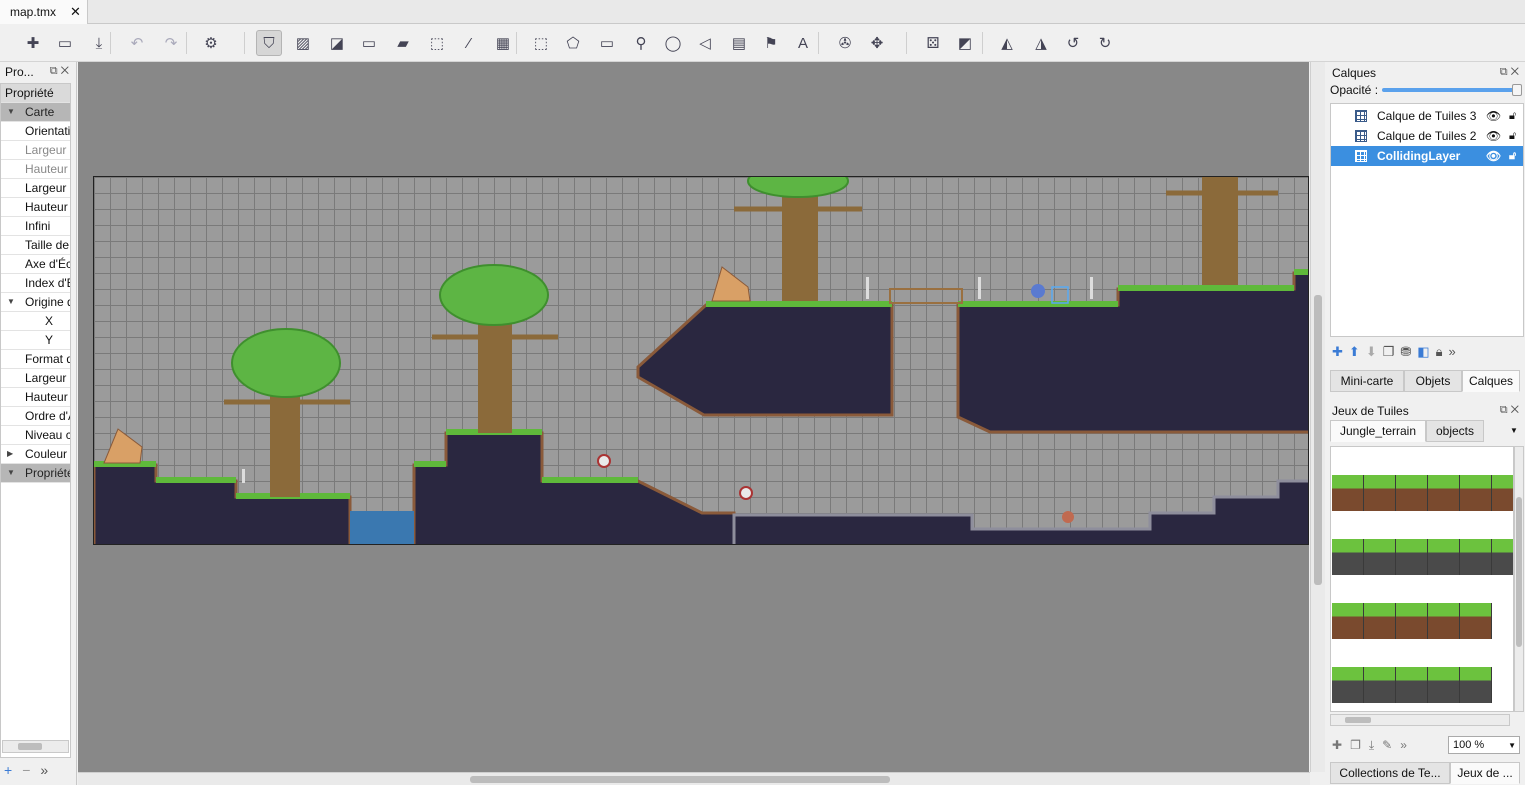  What do you see at coordinates (65, 43) in the screenshot?
I see `open-file-button: ▭` at bounding box center [65, 43].